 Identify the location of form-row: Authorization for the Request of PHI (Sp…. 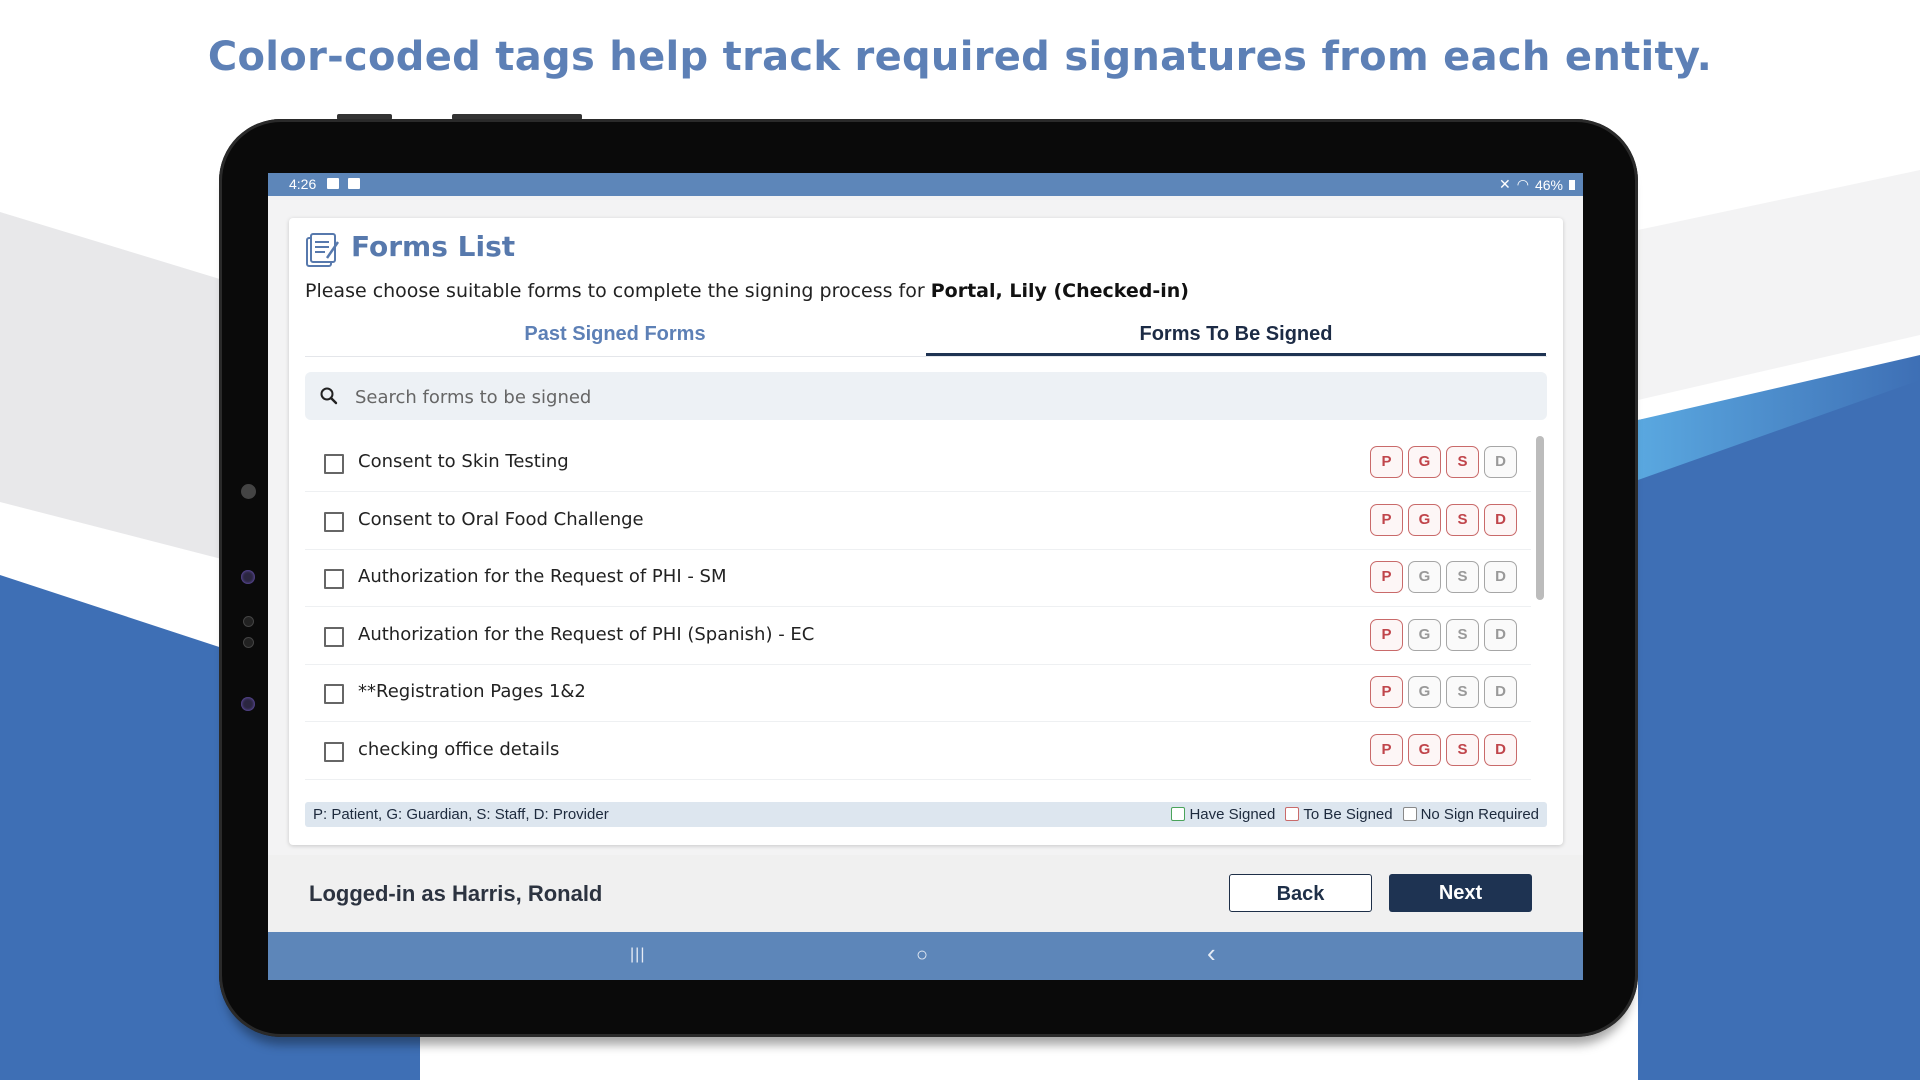
(918, 636).